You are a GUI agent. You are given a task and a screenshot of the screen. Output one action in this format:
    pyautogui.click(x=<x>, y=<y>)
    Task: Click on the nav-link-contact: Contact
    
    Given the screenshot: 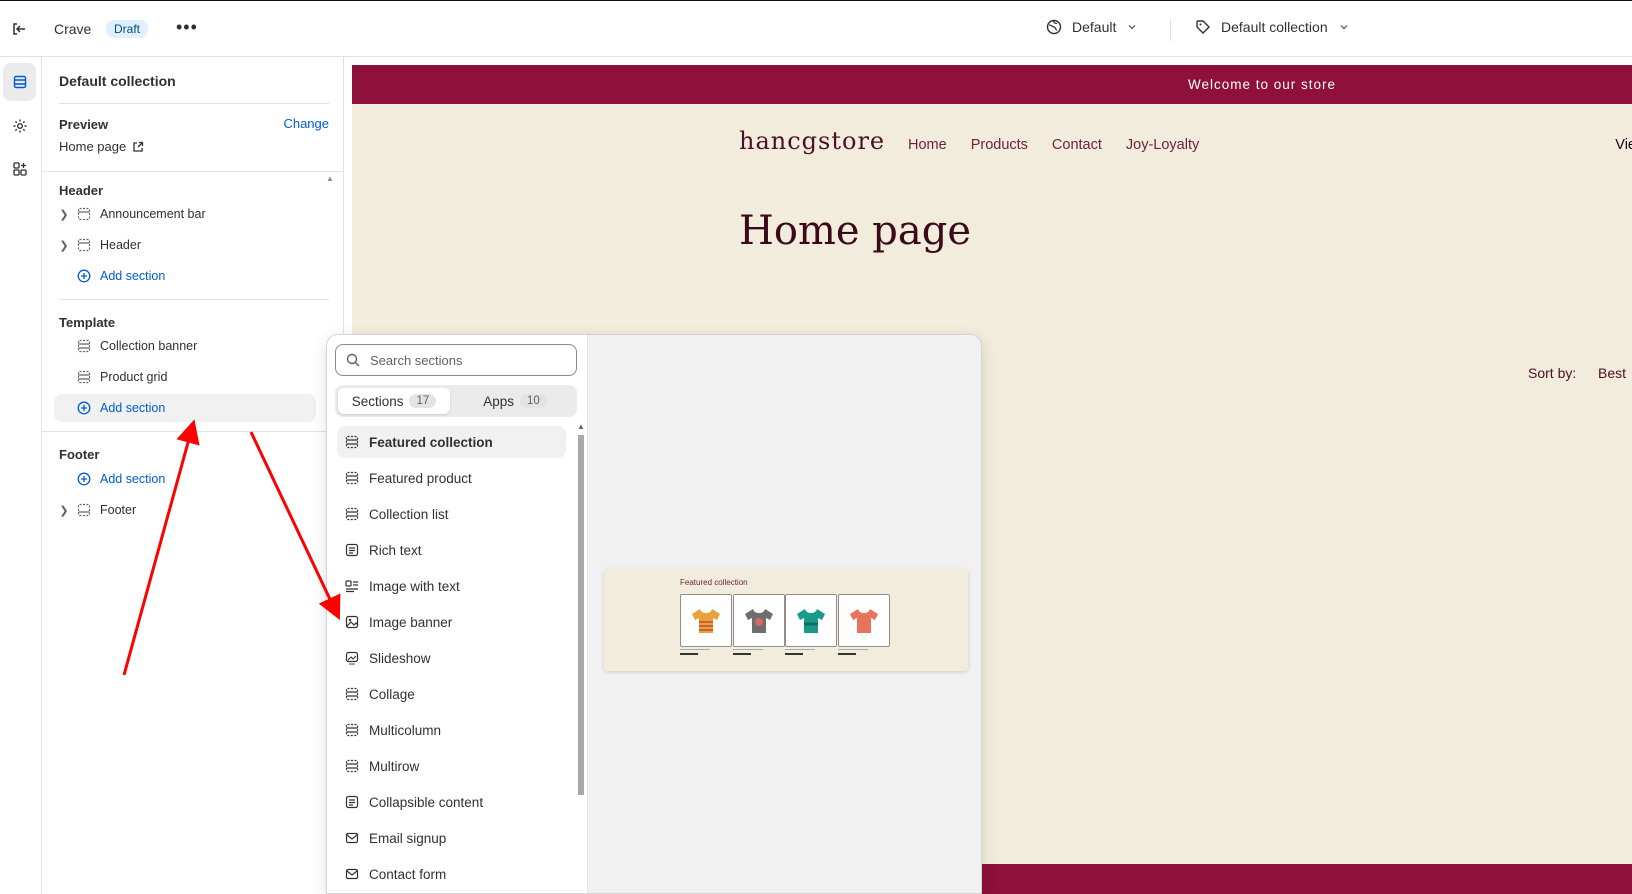 What is the action you would take?
    pyautogui.click(x=1077, y=145)
    